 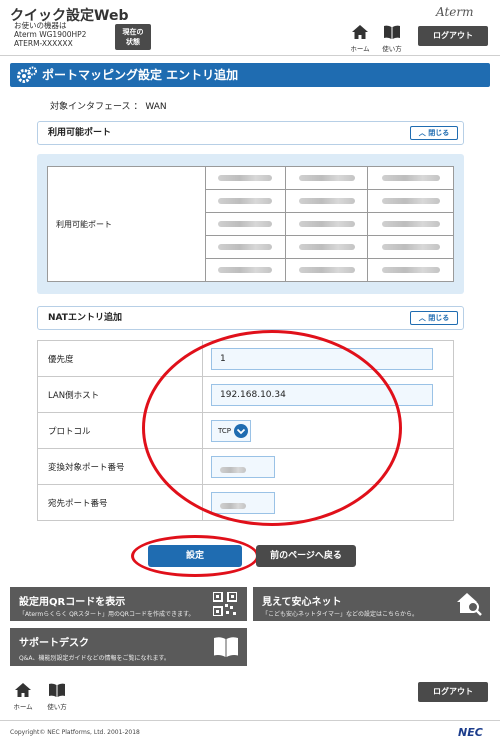 What do you see at coordinates (272, 428) in the screenshot?
I see `annotation-oval` at bounding box center [272, 428].